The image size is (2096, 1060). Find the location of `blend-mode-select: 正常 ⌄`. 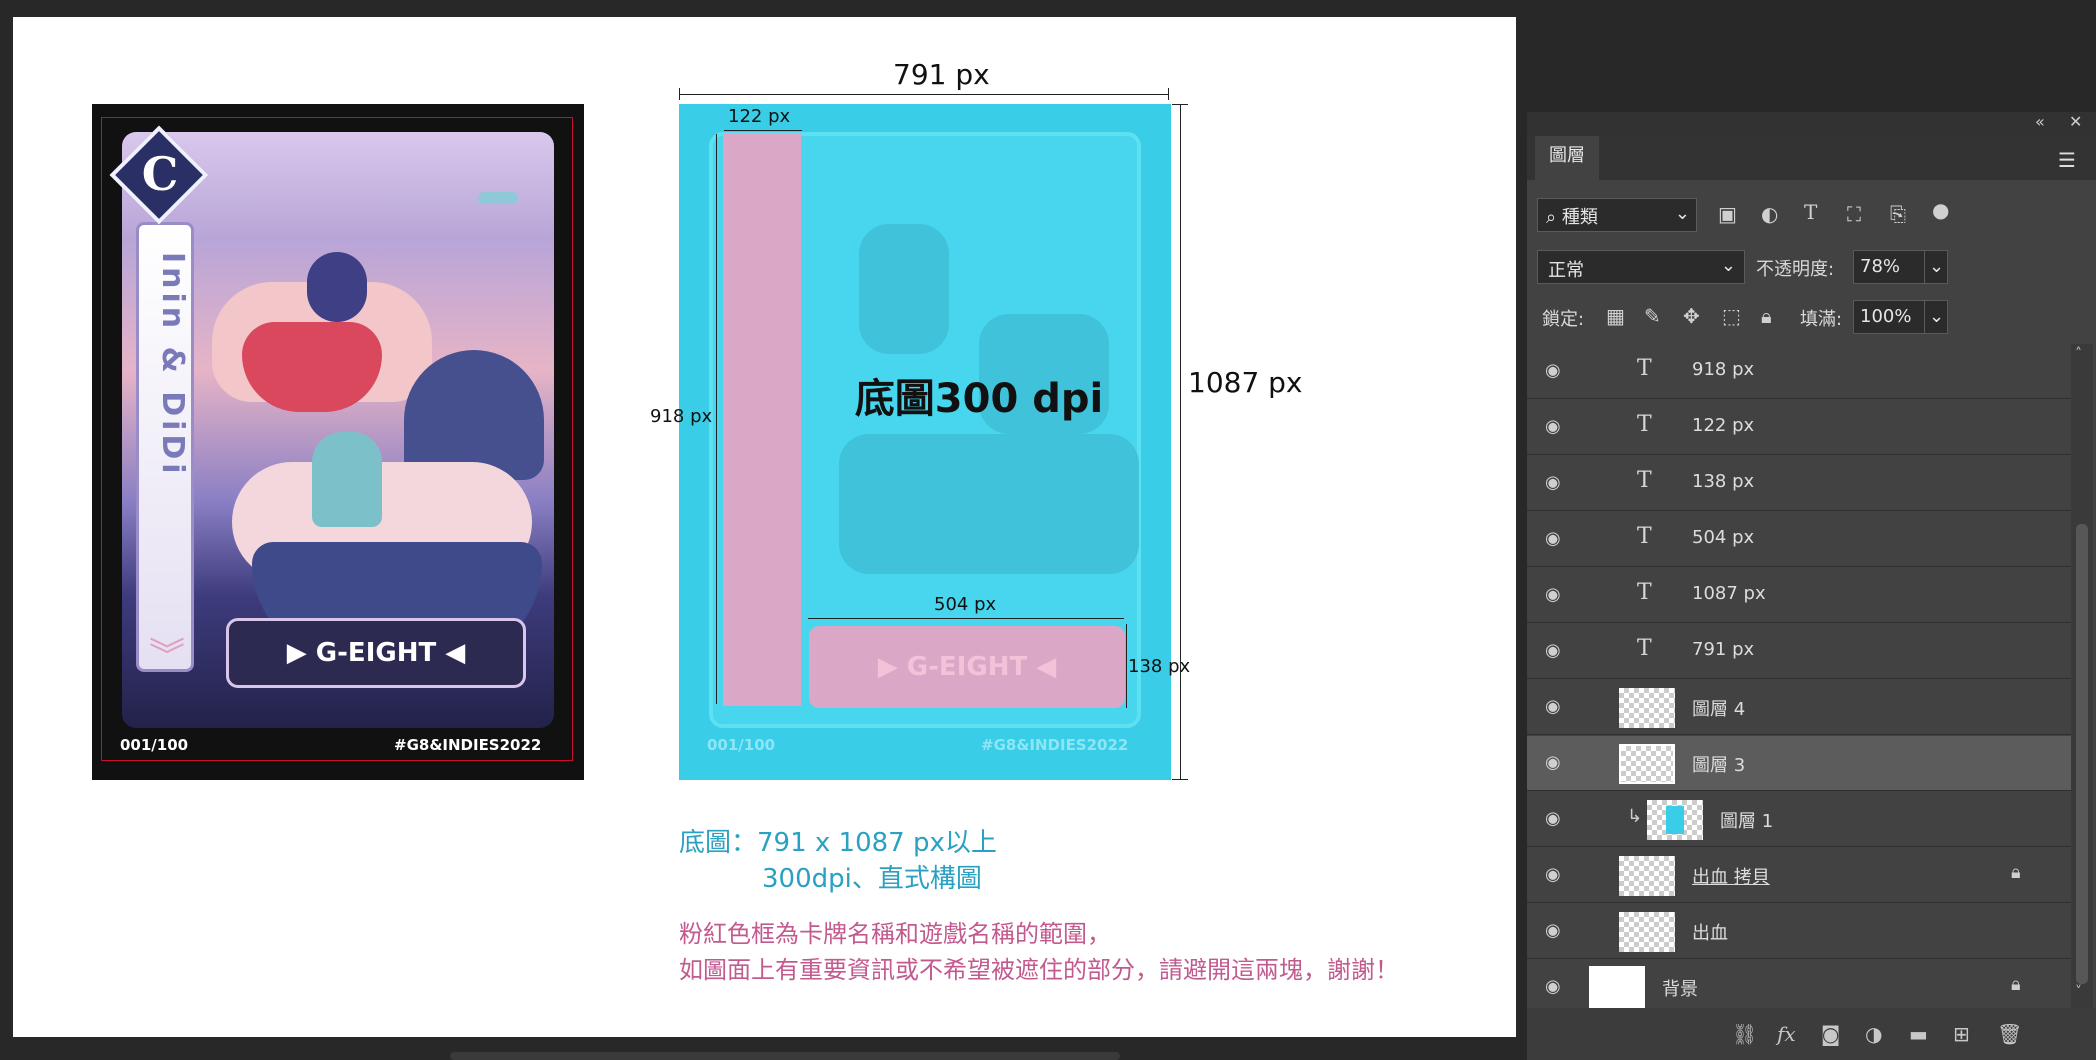

blend-mode-select: 正常 ⌄ is located at coordinates (1641, 267).